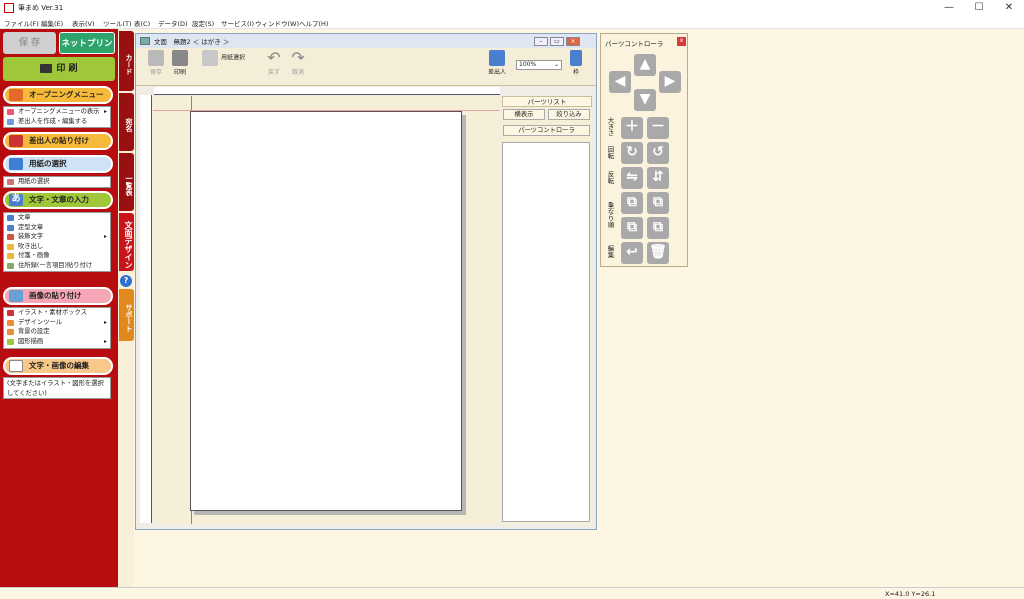  What do you see at coordinates (949, 8) in the screenshot?
I see `minimize-button: —` at bounding box center [949, 8].